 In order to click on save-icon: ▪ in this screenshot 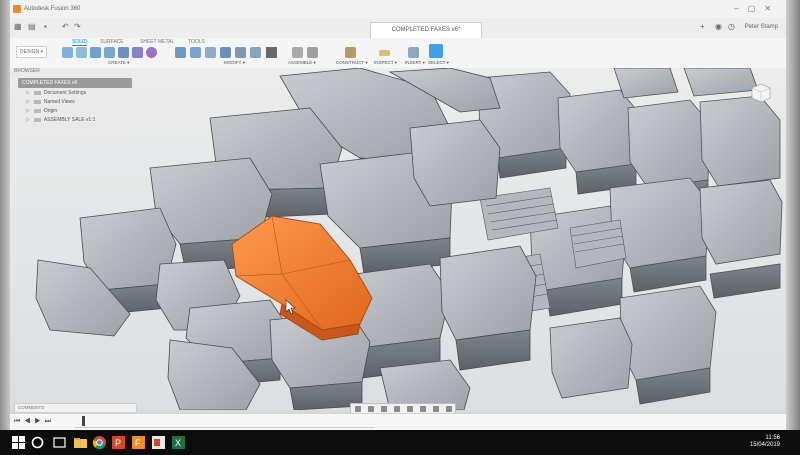, I will do `click(45, 26)`.